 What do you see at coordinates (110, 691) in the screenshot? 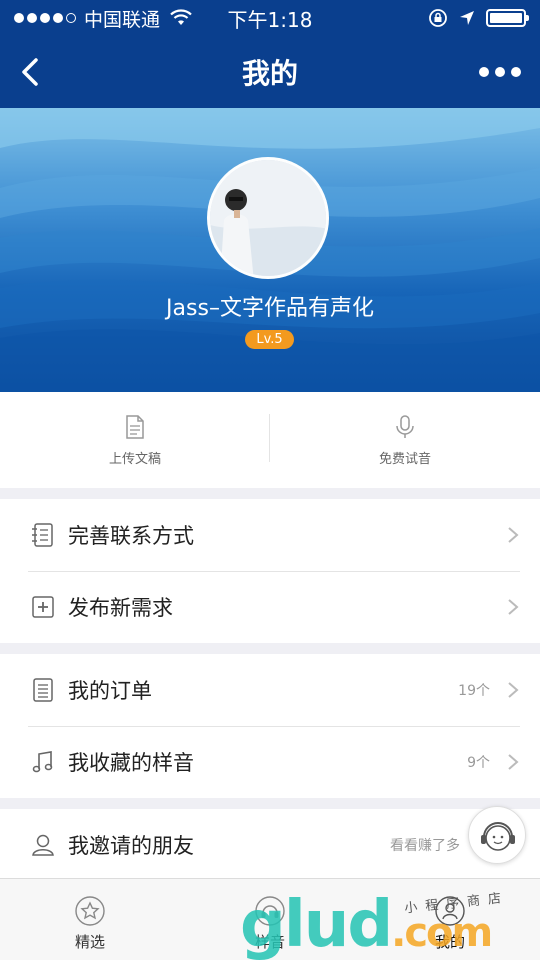
I see `menu-label: 我的订单` at bounding box center [110, 691].